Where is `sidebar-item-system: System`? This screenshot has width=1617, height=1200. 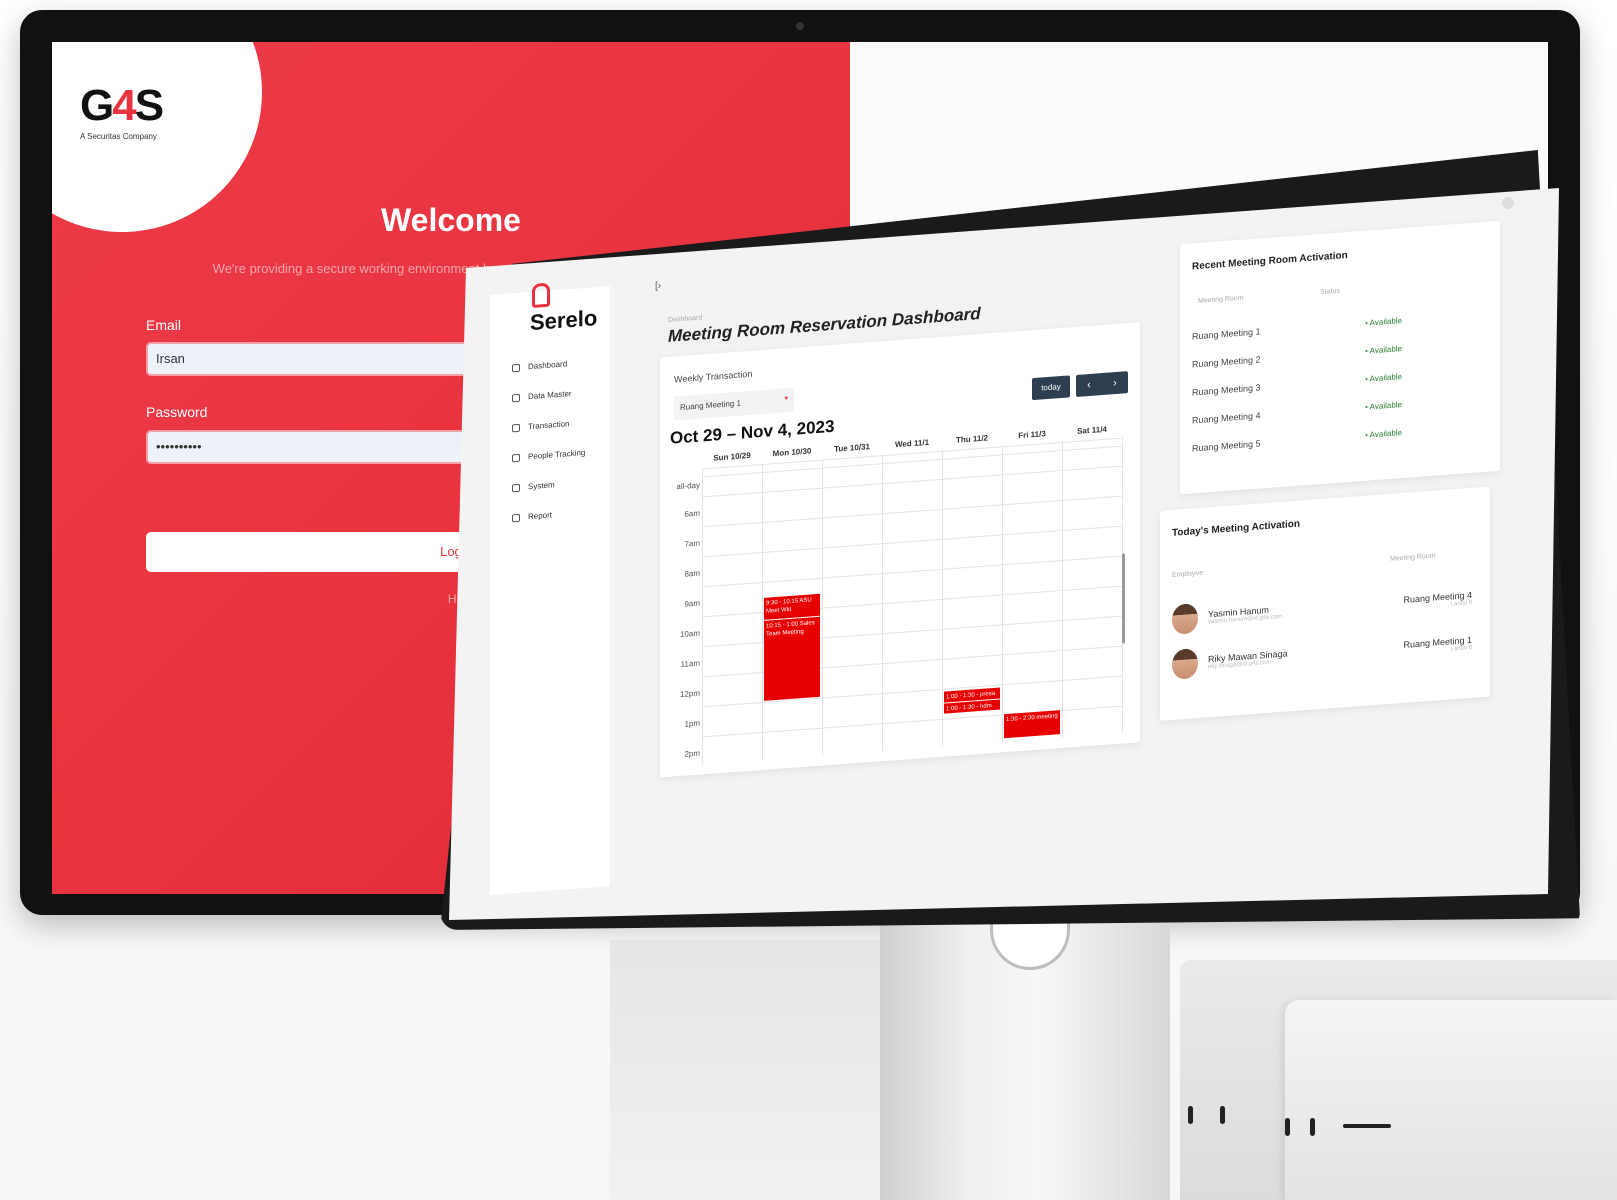
sidebar-item-system: System is located at coordinates (533, 486).